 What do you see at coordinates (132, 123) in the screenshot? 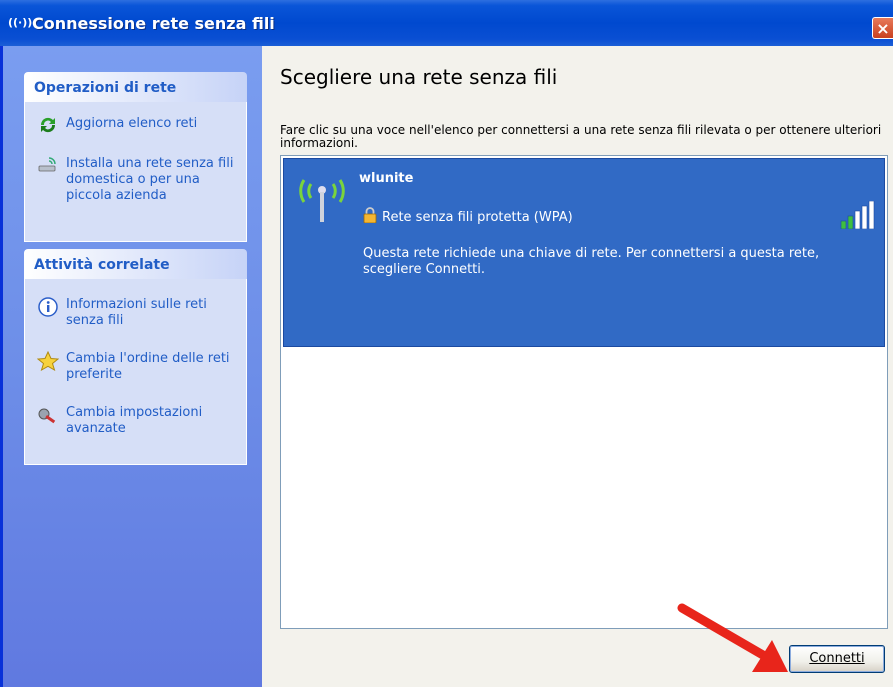
I see `task-label: Aggiorna elenco reti` at bounding box center [132, 123].